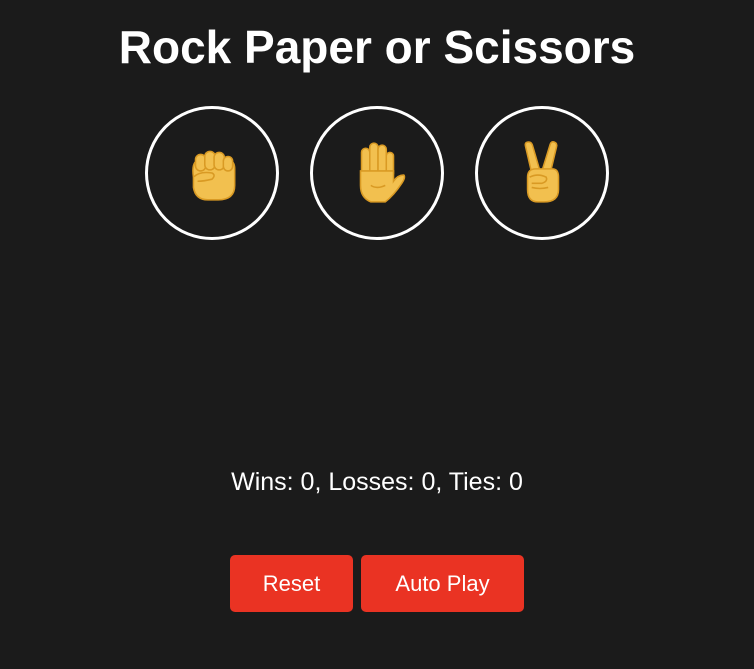 Image resolution: width=754 pixels, height=669 pixels. I want to click on reset-button: Reset, so click(291, 583).